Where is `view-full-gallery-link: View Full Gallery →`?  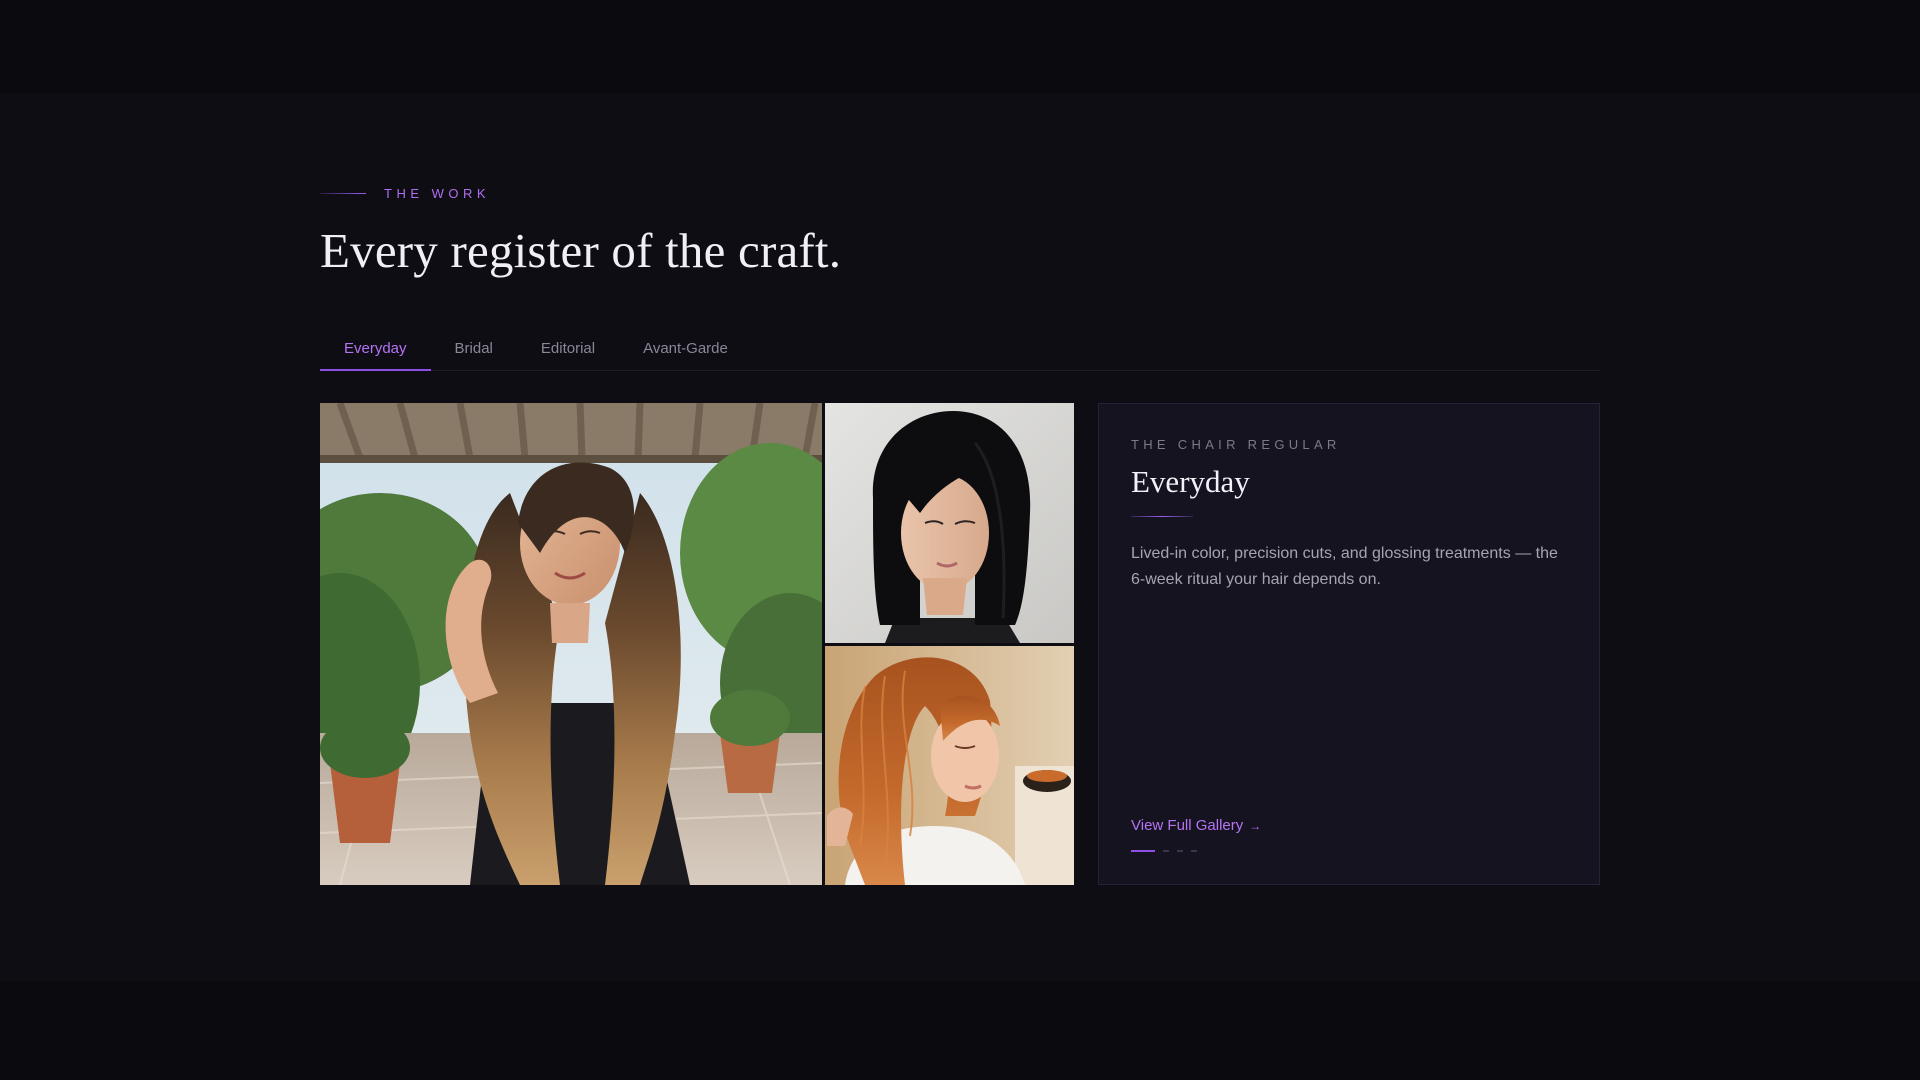
view-full-gallery-link: View Full Gallery → is located at coordinates (1196, 825).